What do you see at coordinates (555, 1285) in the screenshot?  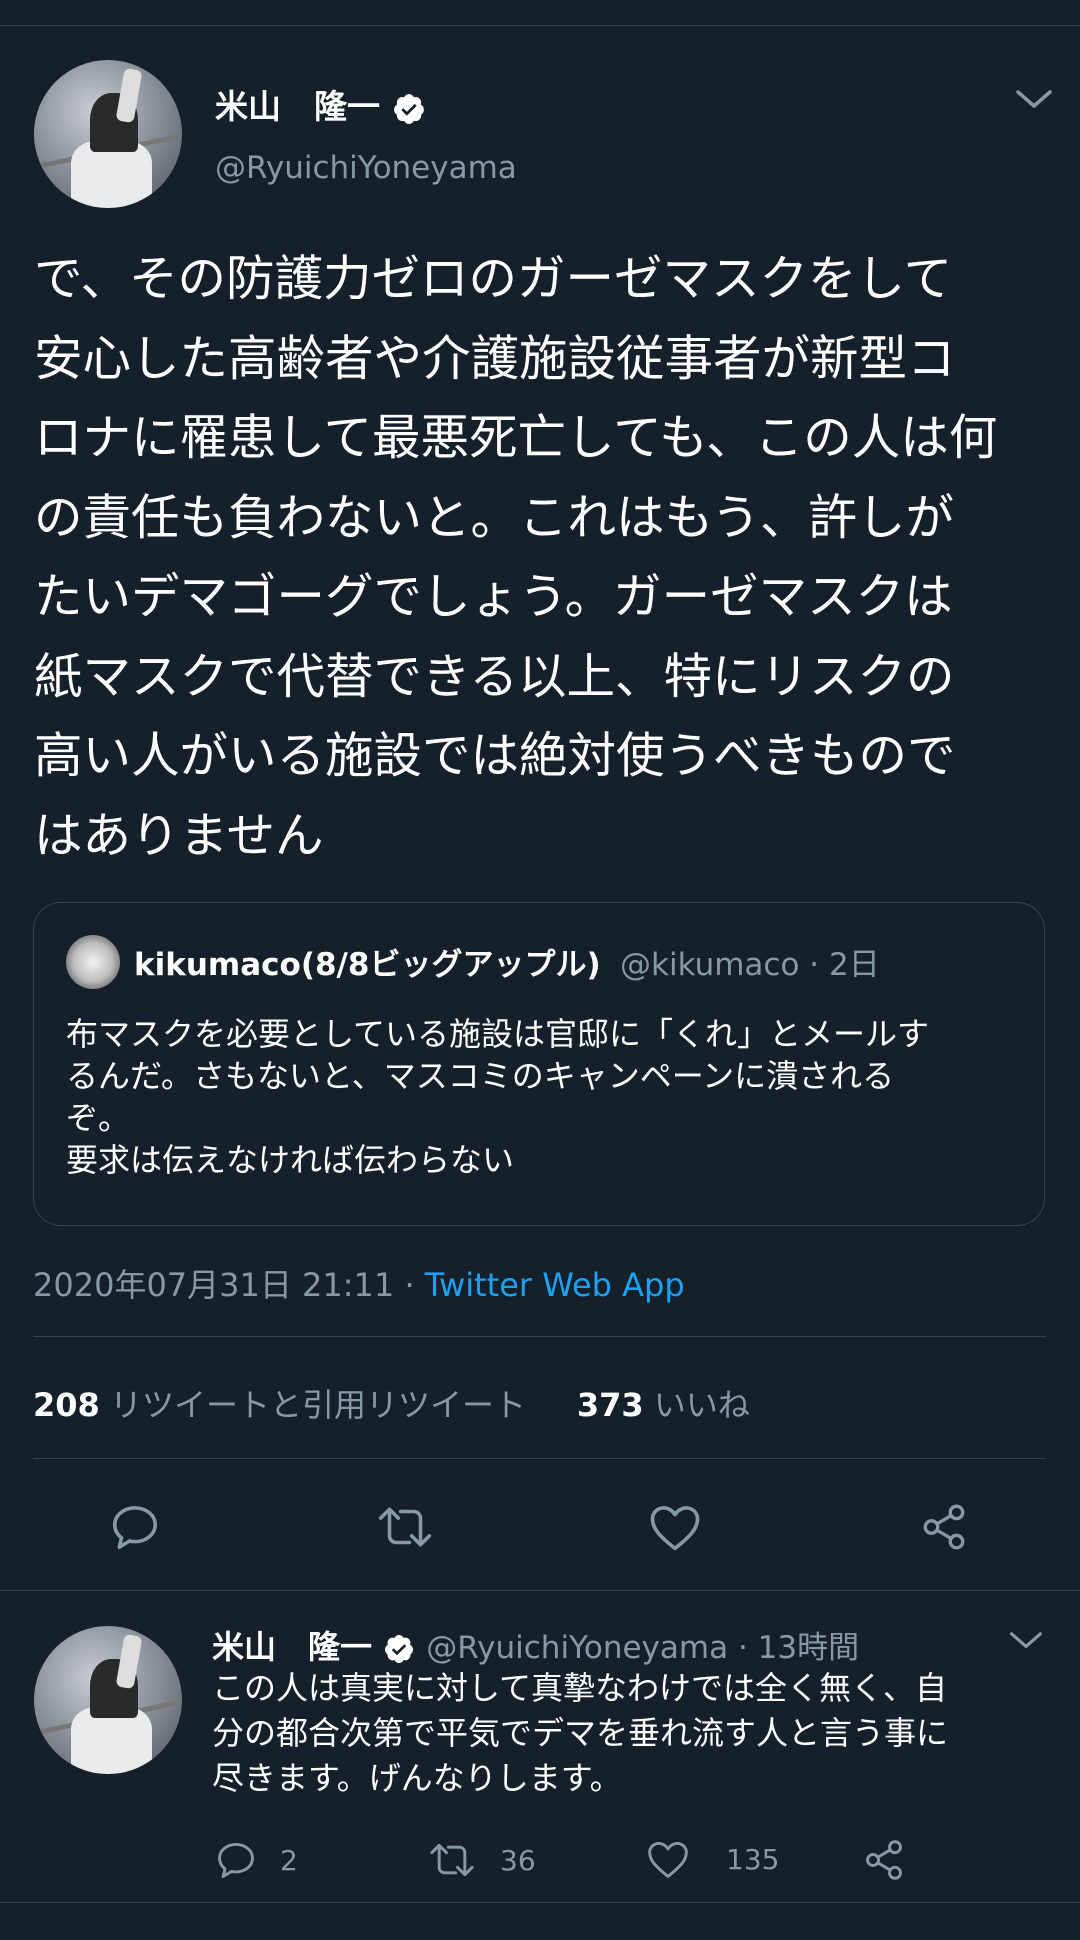 I see `source-link: Twitter Web App` at bounding box center [555, 1285].